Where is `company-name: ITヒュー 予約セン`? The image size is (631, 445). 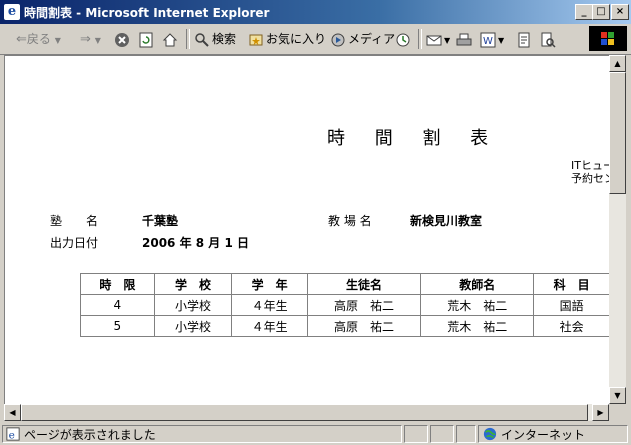
company-name: ITヒュー 予約セン is located at coordinates (590, 172).